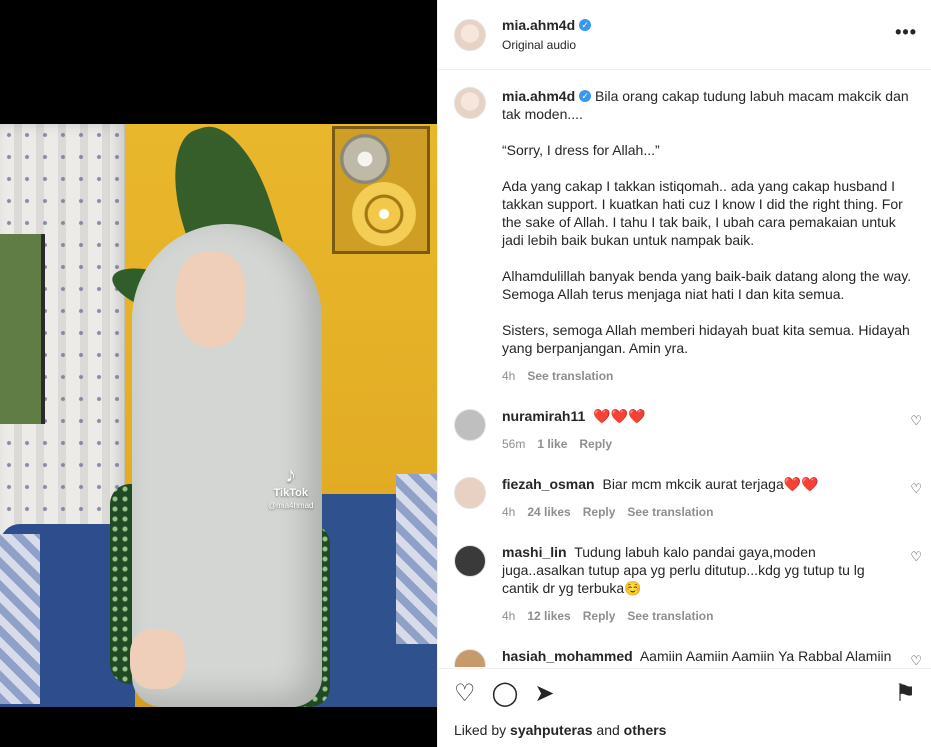  Describe the element at coordinates (22, 329) in the screenshot. I see `window` at that location.